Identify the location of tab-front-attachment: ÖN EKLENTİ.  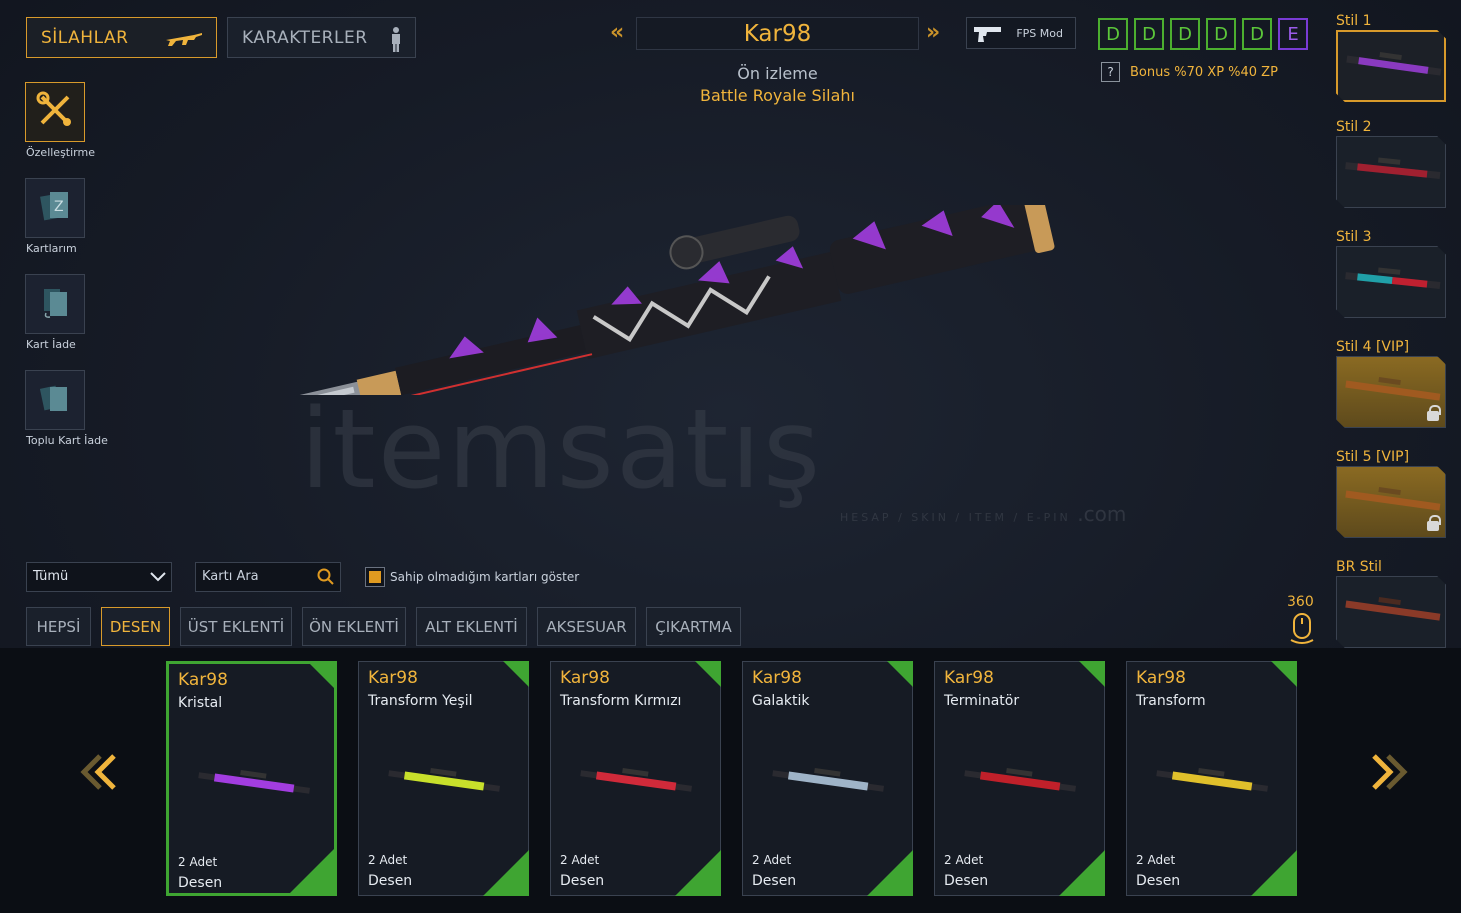
(354, 626).